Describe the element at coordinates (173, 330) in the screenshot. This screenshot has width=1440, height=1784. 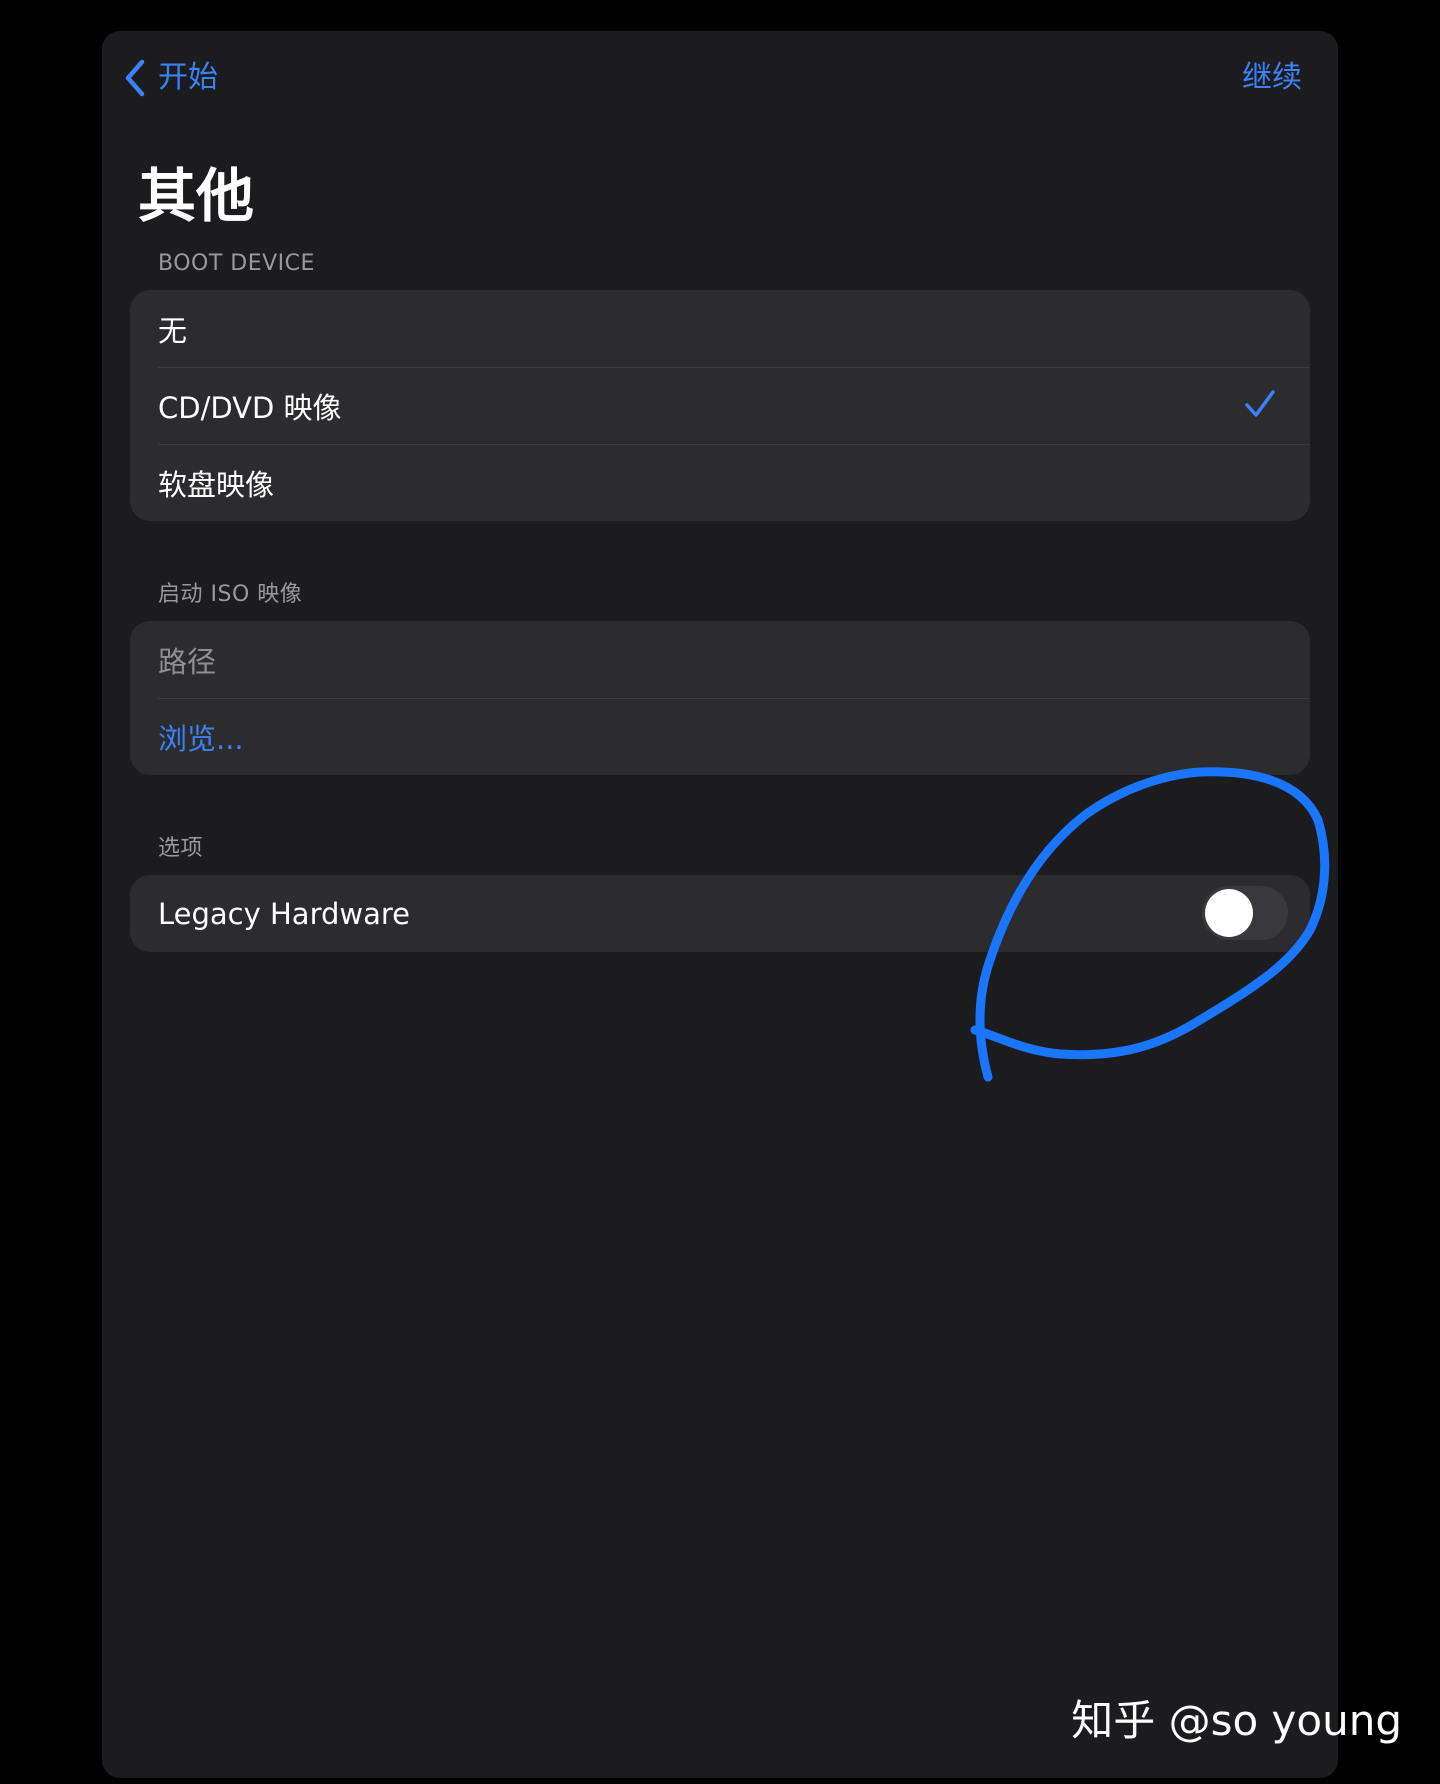
I see `option-label: 无` at that location.